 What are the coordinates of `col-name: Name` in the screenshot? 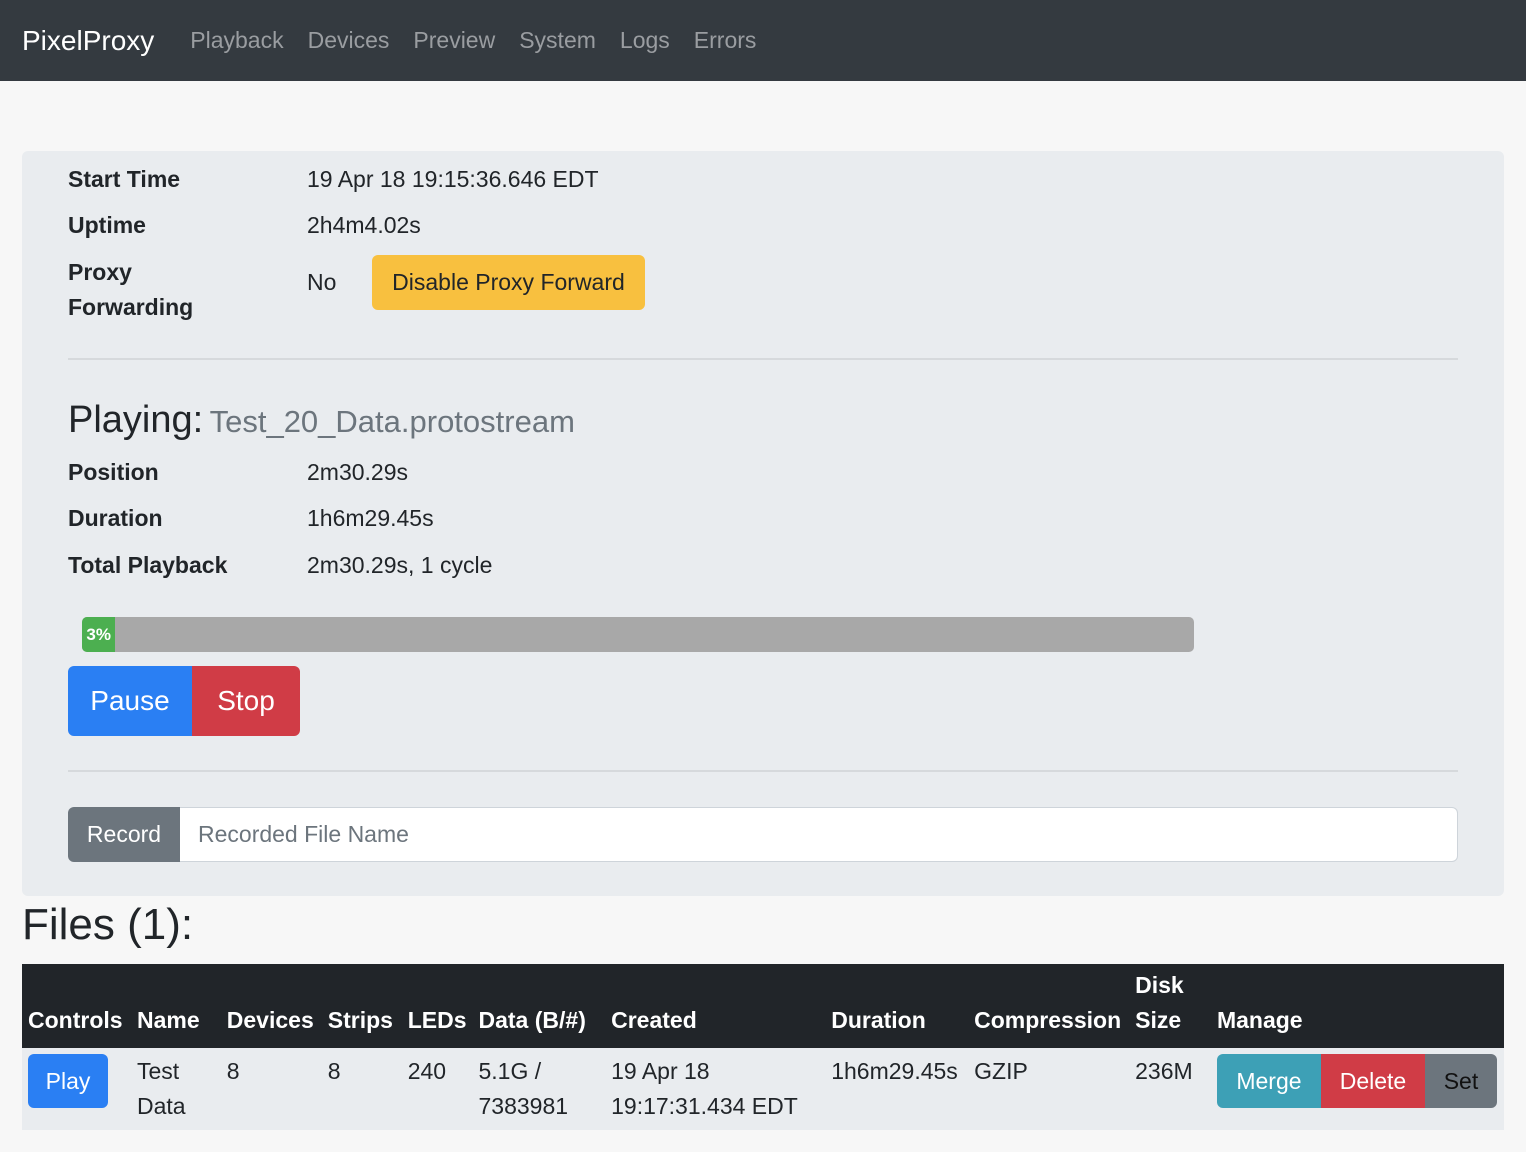 It's located at (168, 1020).